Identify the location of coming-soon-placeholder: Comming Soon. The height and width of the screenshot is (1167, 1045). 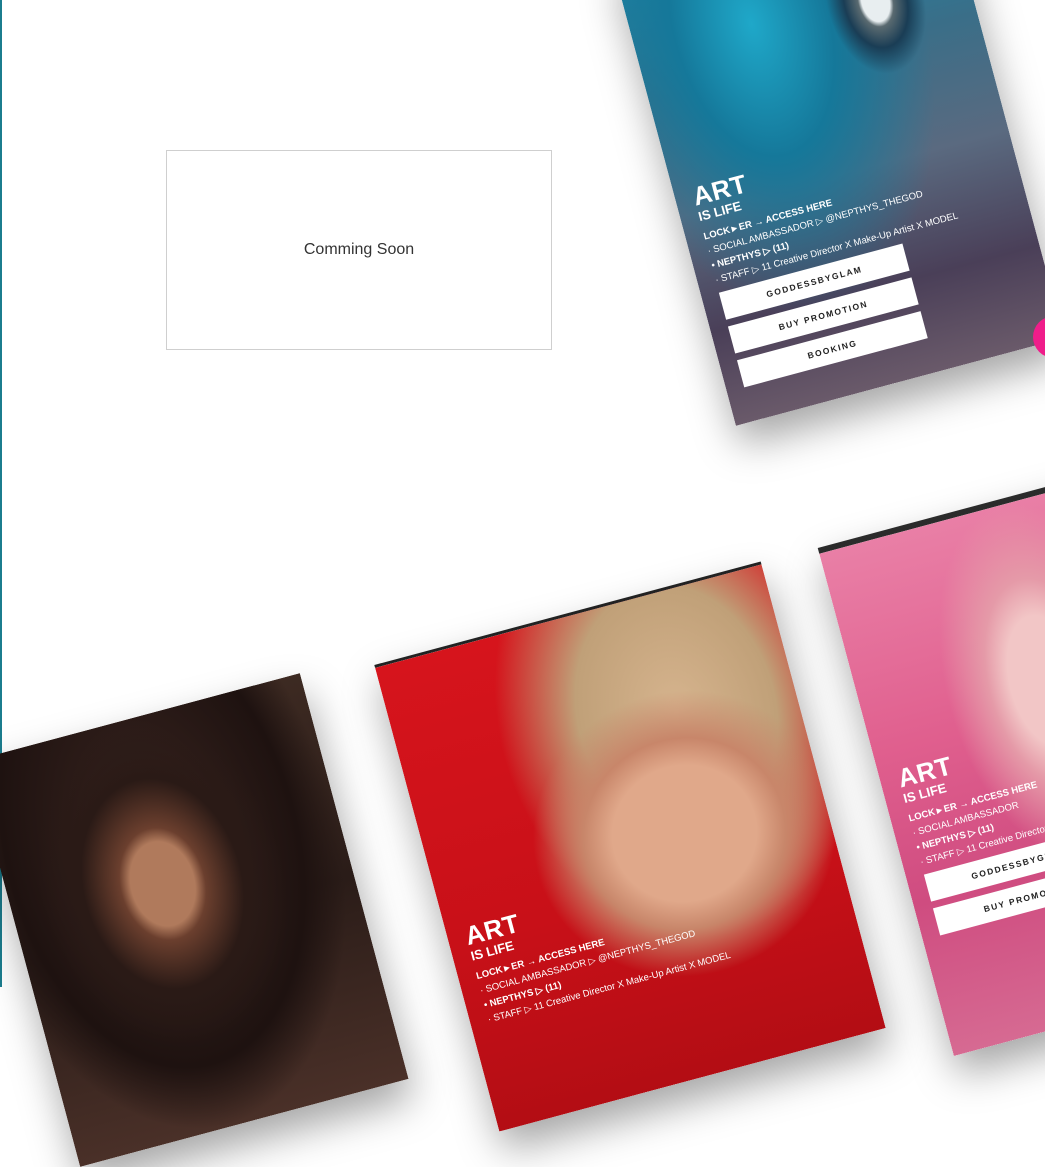
(359, 250).